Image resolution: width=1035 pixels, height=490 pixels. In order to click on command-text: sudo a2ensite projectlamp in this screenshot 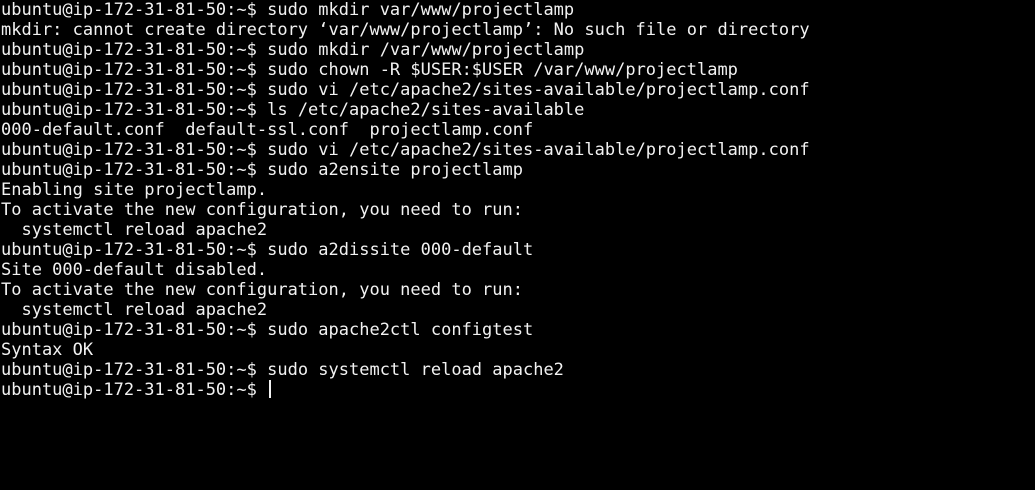, I will do `click(395, 170)`.